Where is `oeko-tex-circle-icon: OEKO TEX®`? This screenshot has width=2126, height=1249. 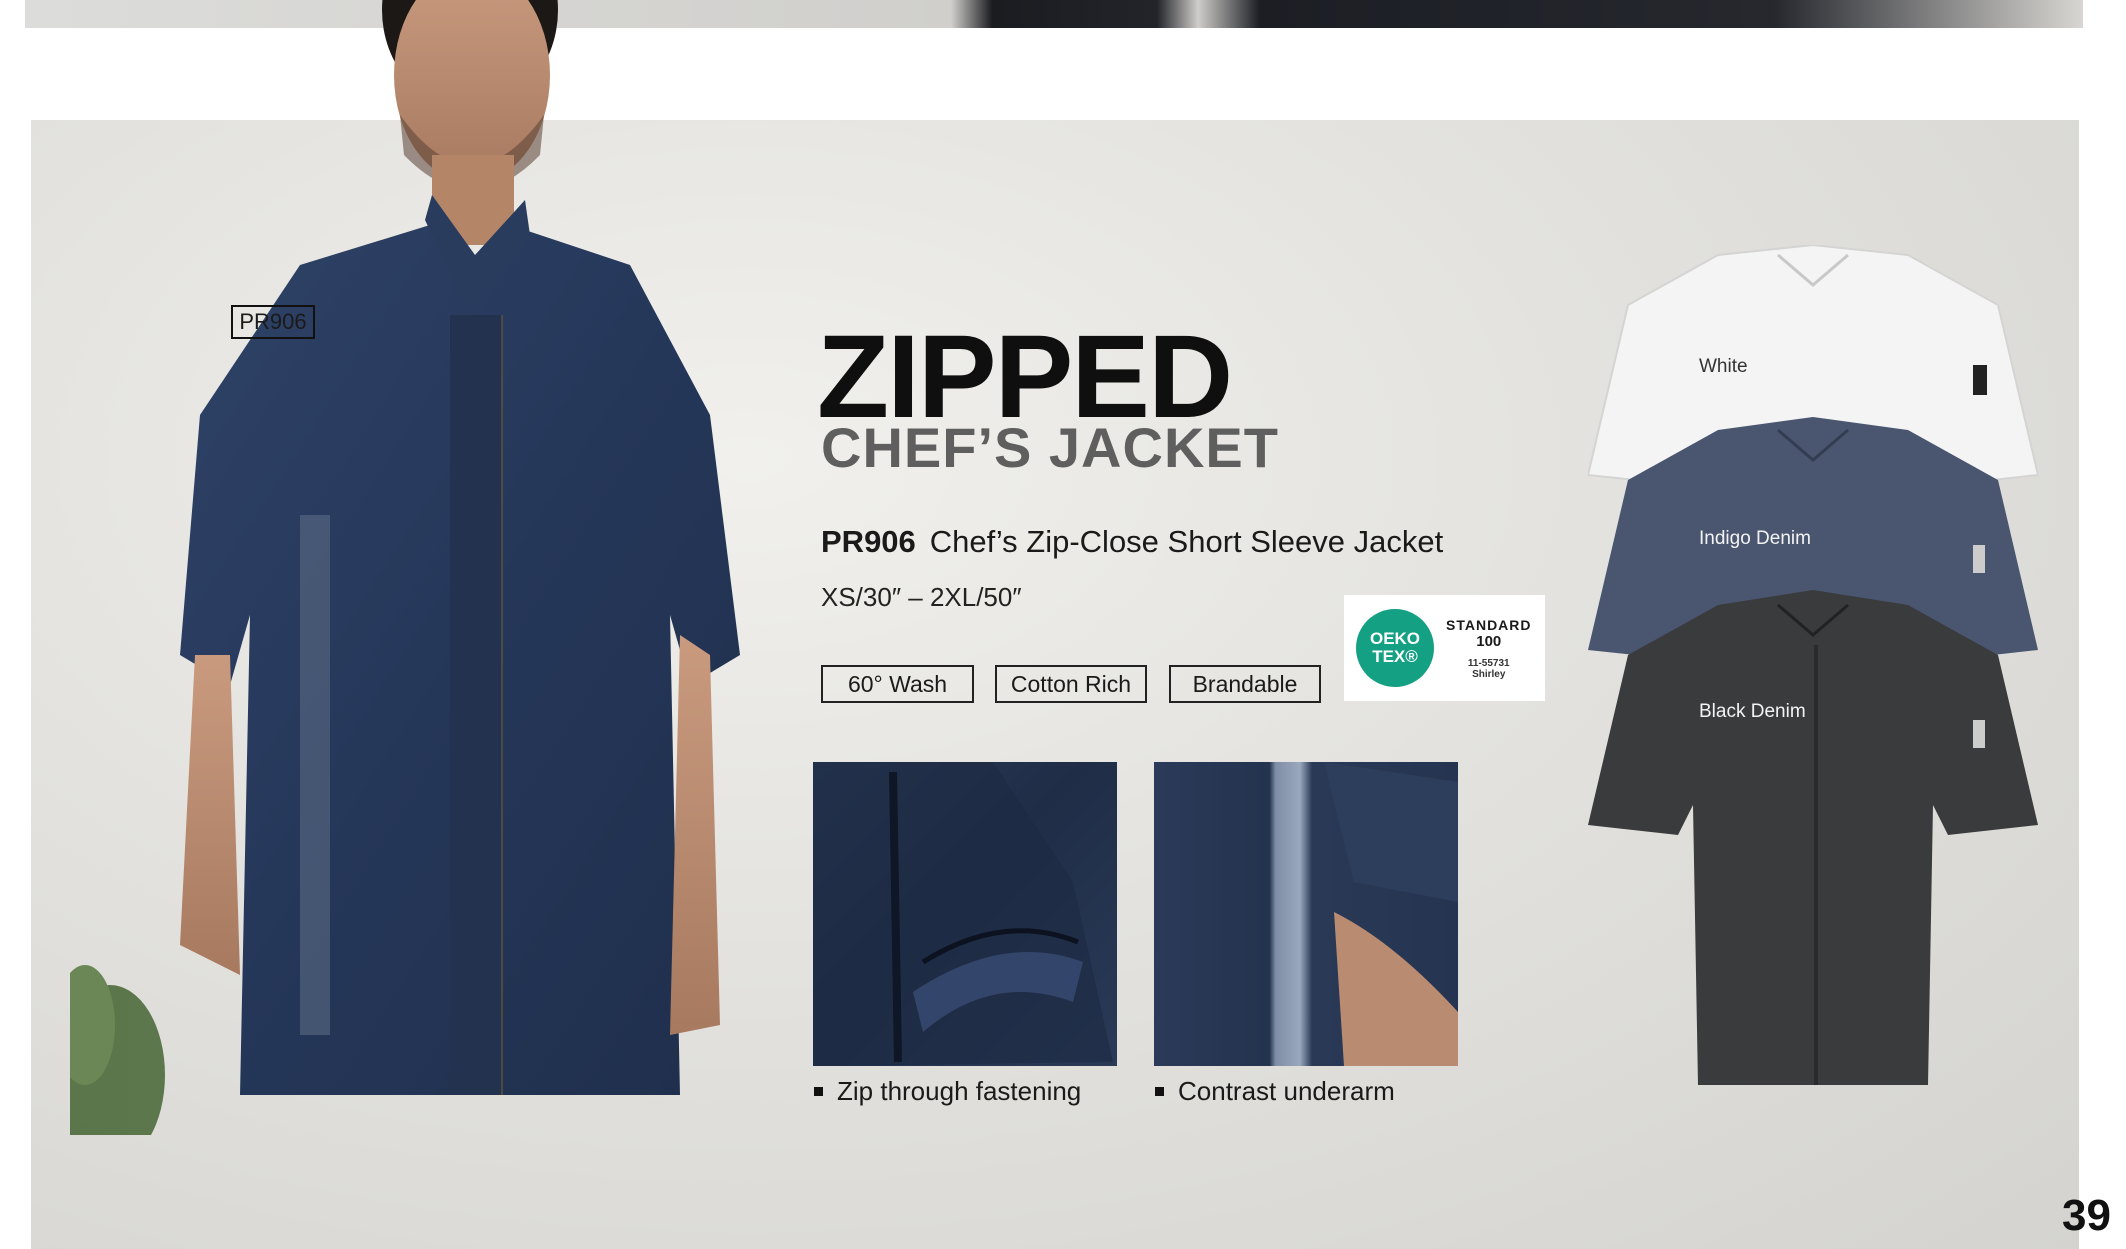 oeko-tex-circle-icon: OEKO TEX® is located at coordinates (1395, 648).